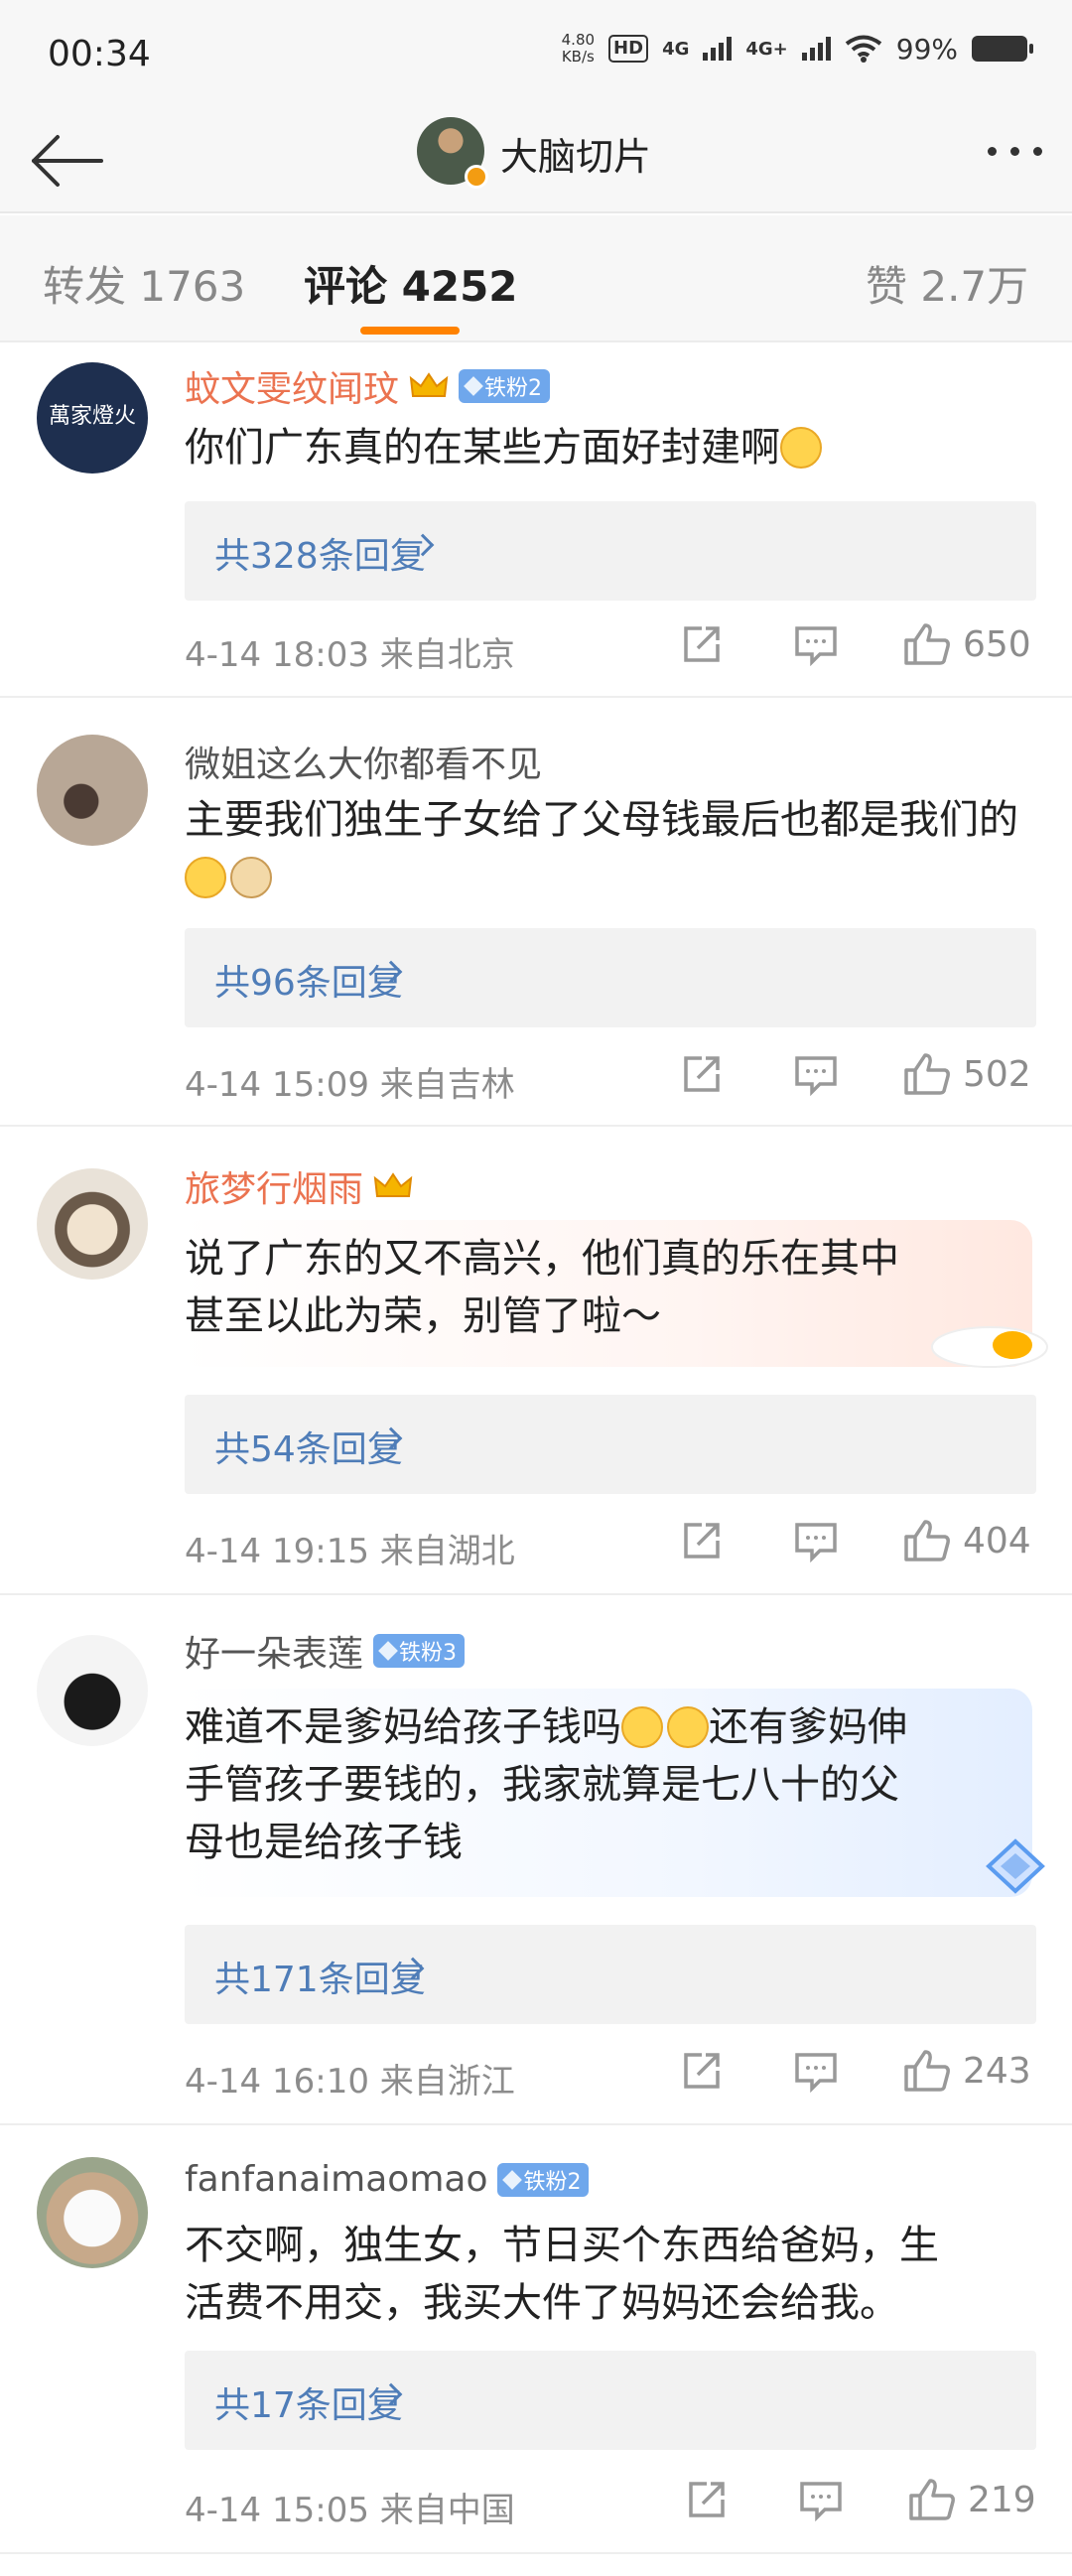 This screenshot has width=1072, height=2576. I want to click on username-row: 好一朵表莲 铁粉3, so click(325, 1651).